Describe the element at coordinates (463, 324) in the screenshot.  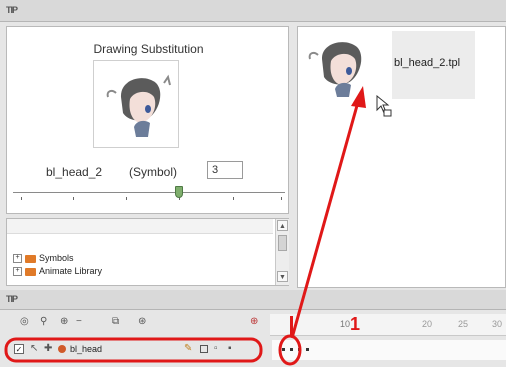
I see `ruler-label: 25` at that location.